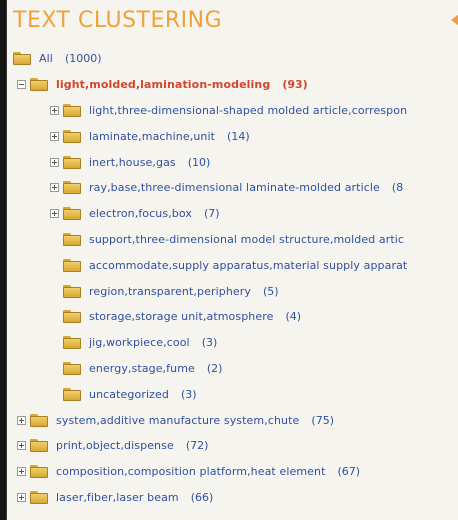  Describe the element at coordinates (232, 59) in the screenshot. I see `tree-root: All (1000)` at that location.